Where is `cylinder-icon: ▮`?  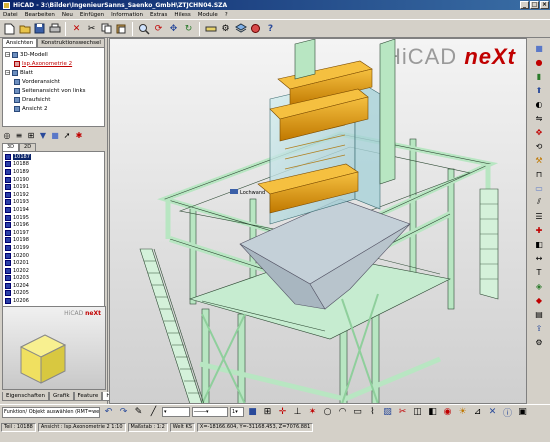
cylinder-icon: ▮ is located at coordinates (539, 76).